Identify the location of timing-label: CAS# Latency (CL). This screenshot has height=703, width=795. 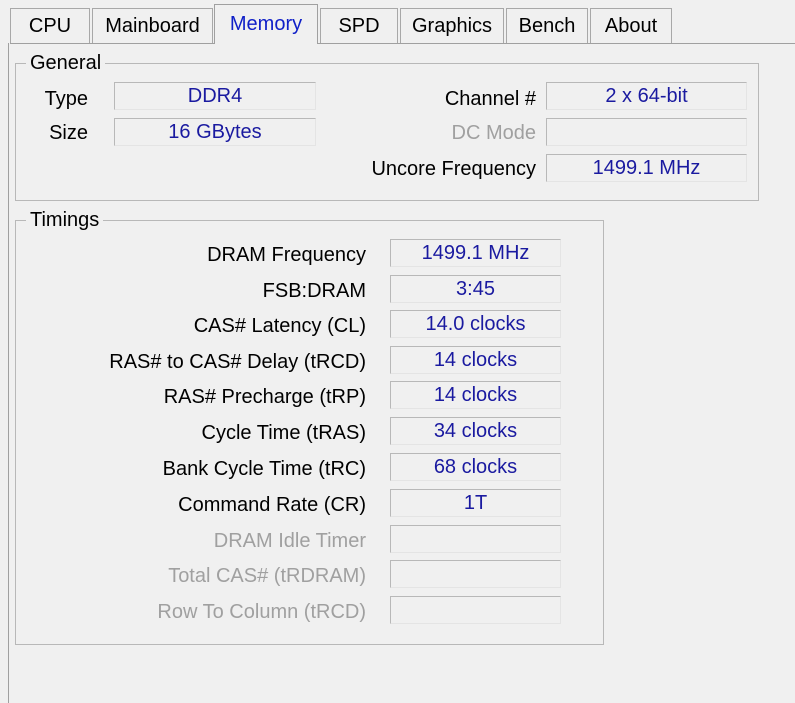
(279, 326).